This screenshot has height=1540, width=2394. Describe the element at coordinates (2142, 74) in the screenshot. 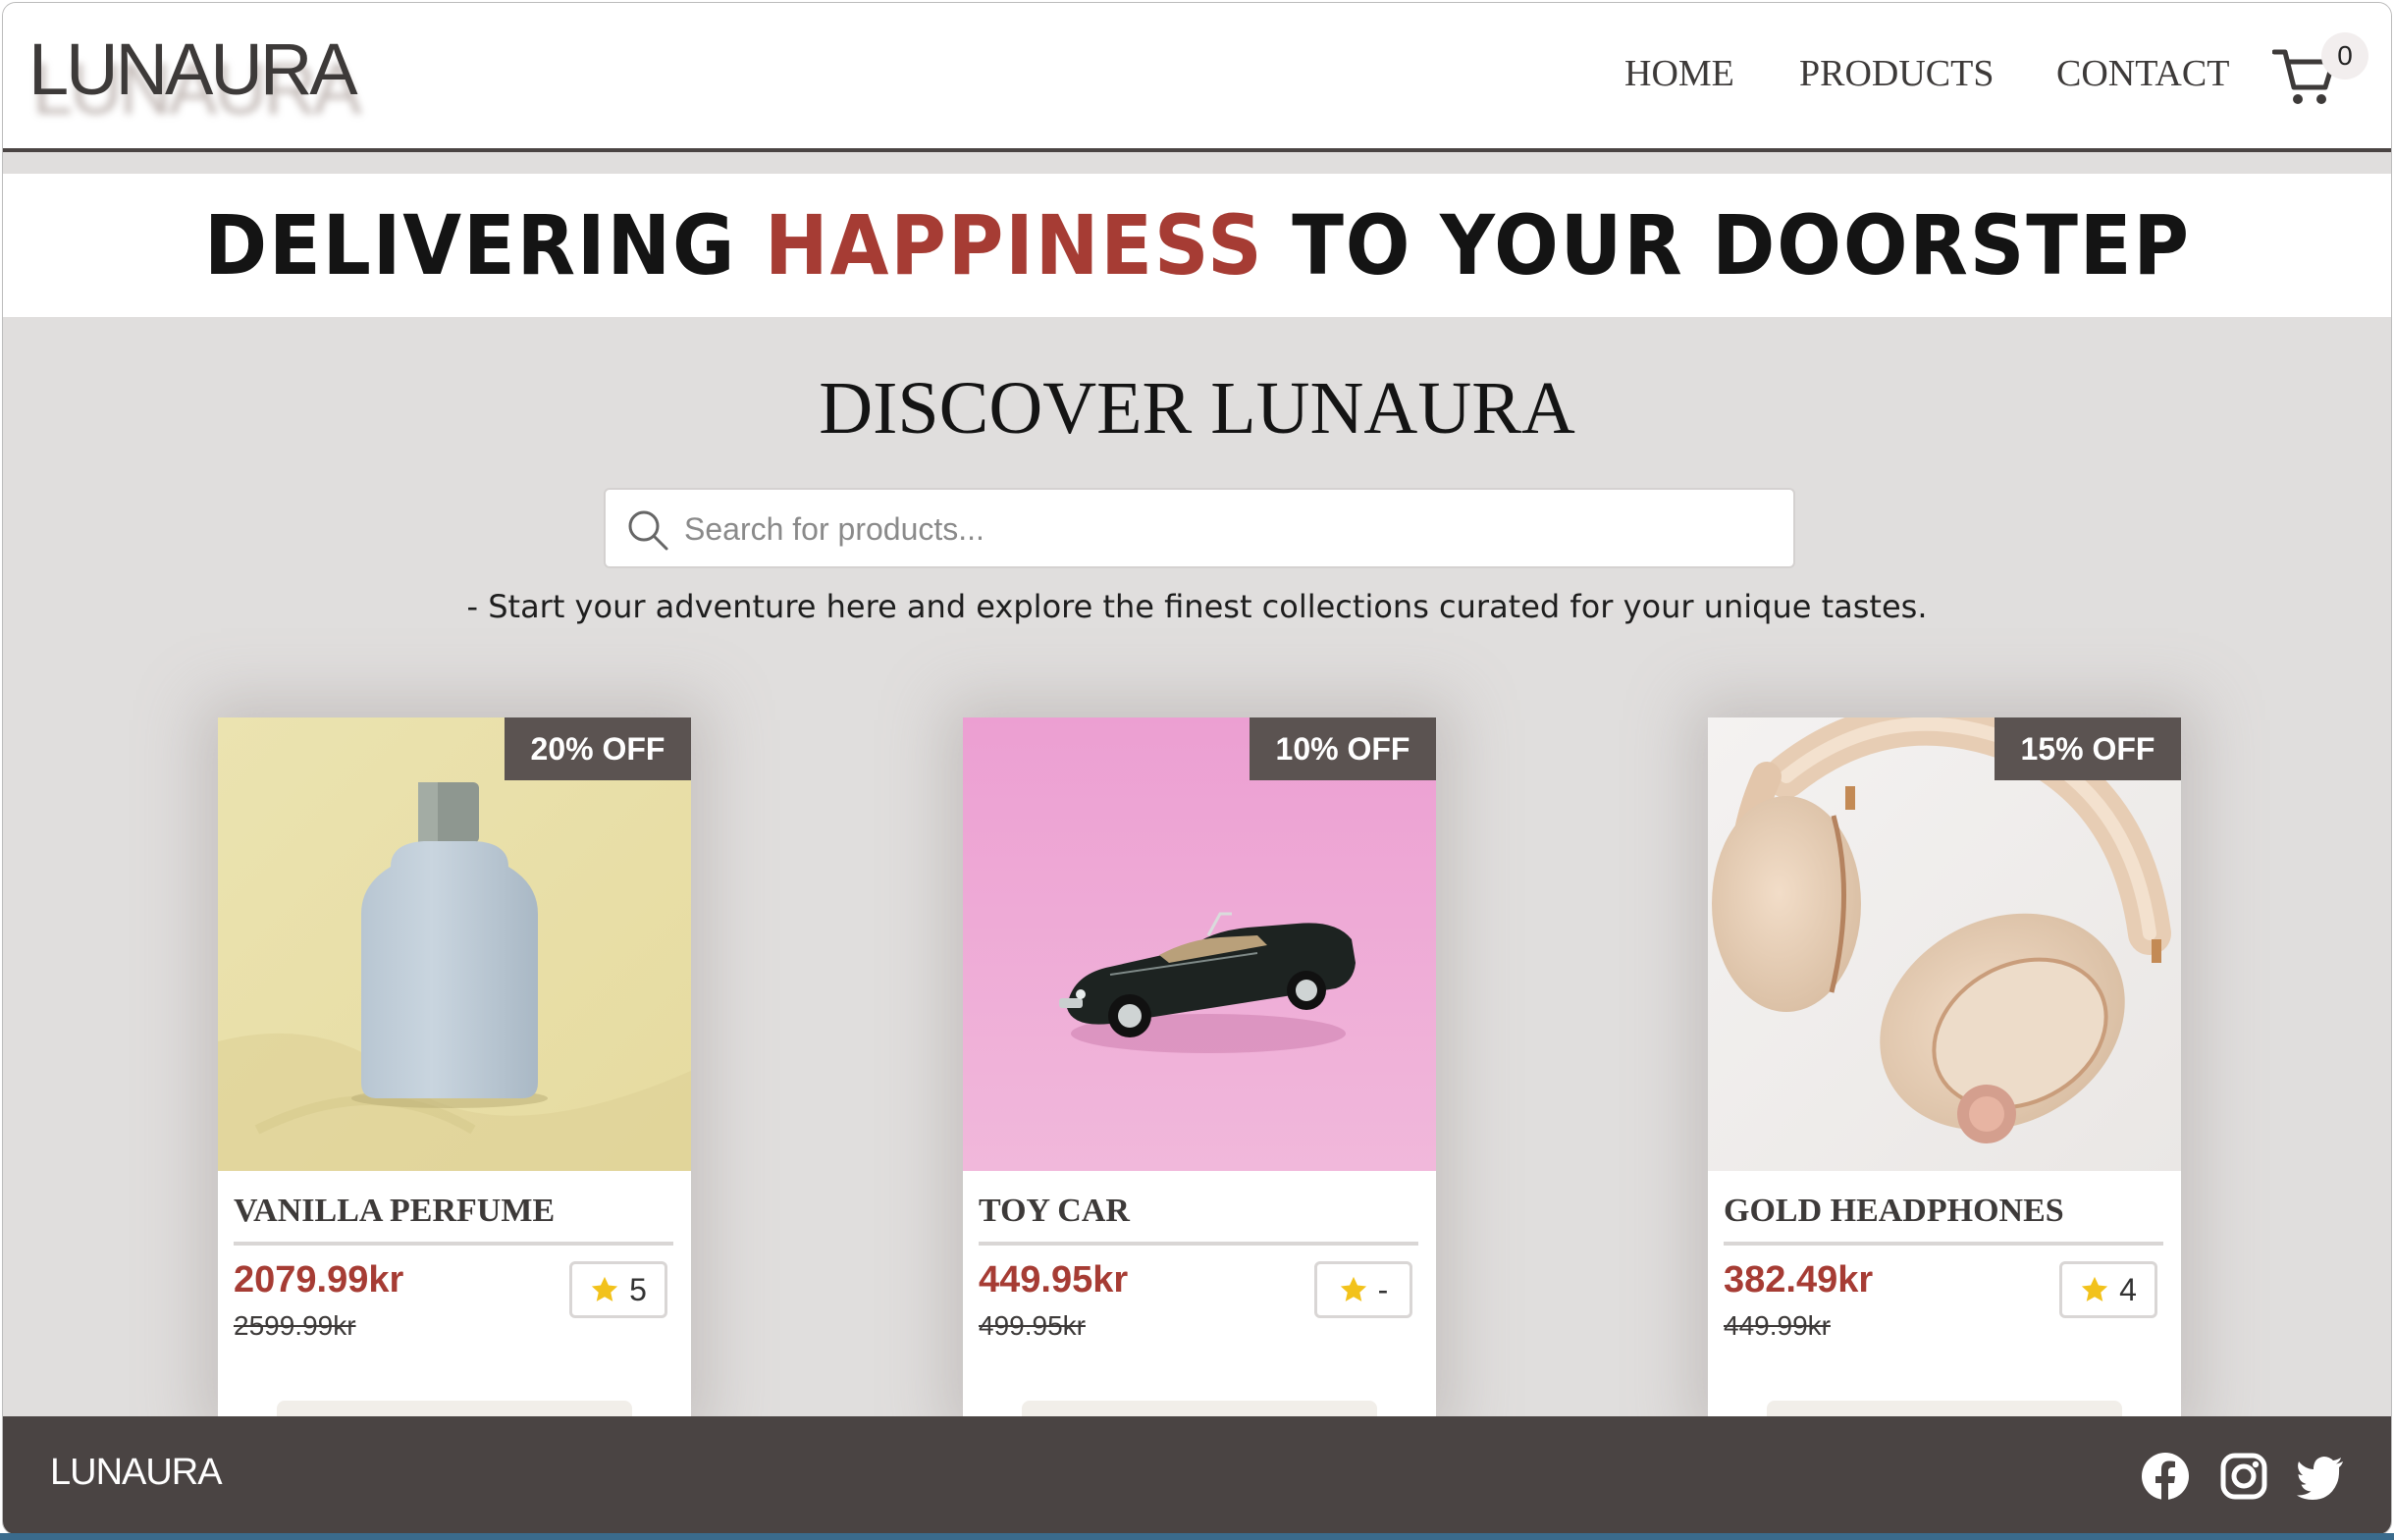

I see `nav-contact: CONTACT` at that location.